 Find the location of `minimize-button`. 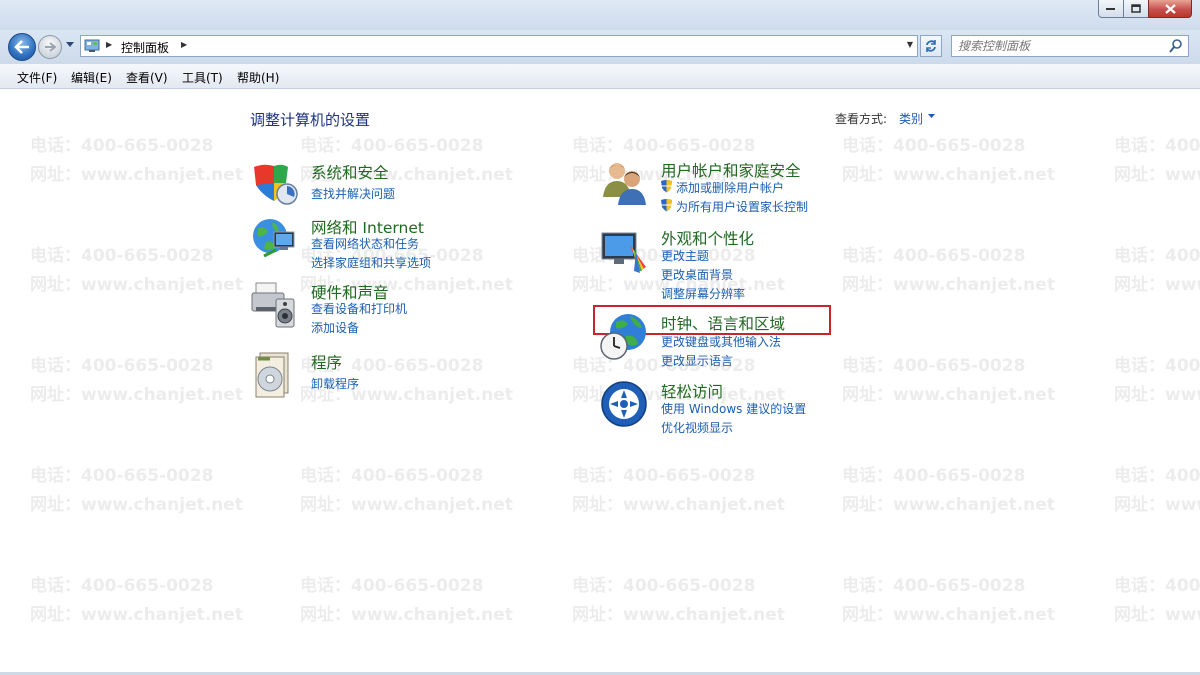

minimize-button is located at coordinates (1111, 9).